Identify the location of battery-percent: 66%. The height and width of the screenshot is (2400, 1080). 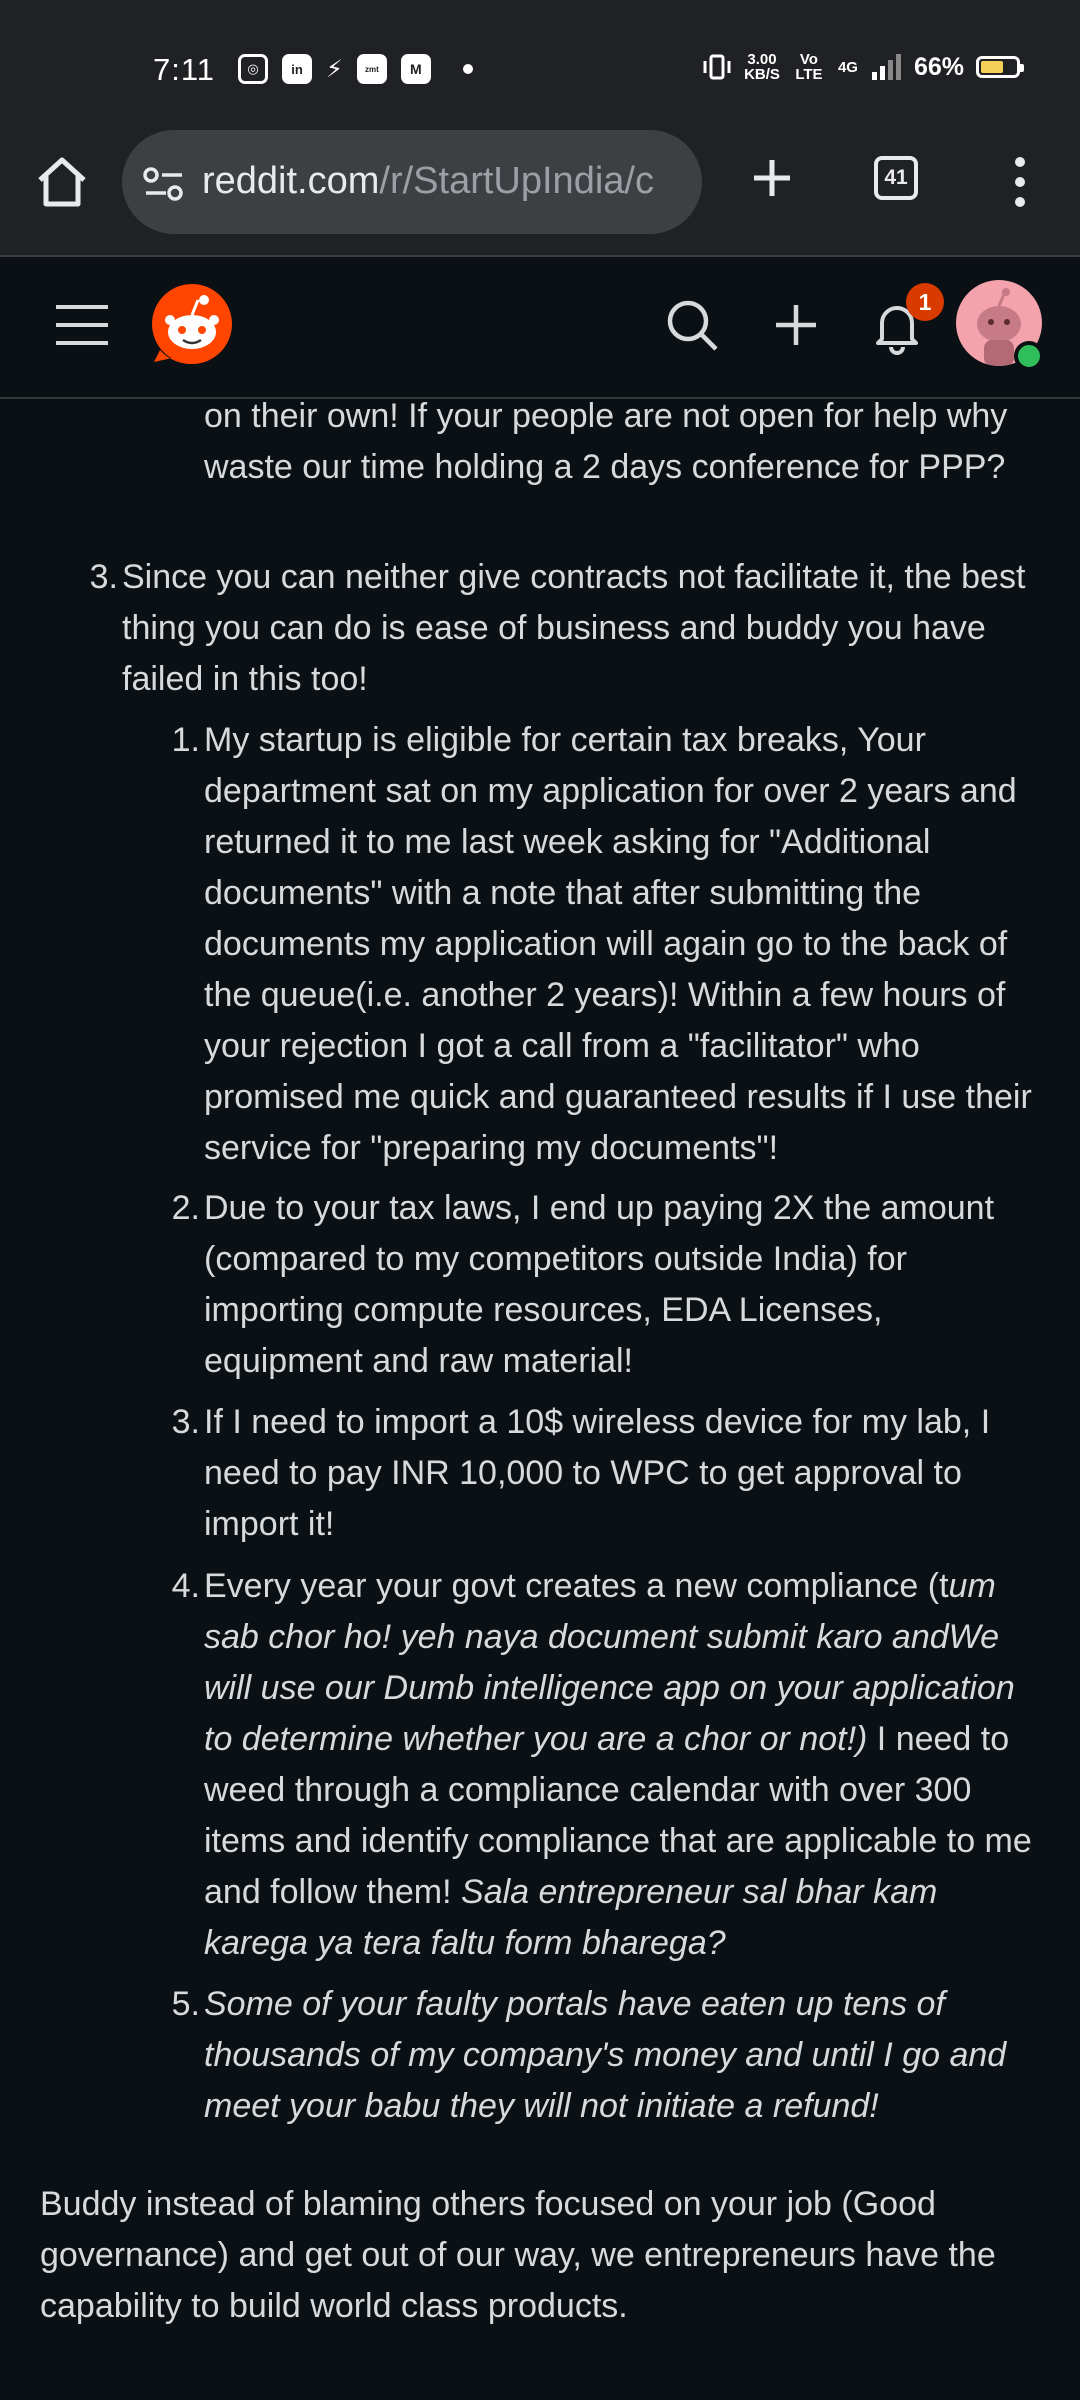
(938, 66).